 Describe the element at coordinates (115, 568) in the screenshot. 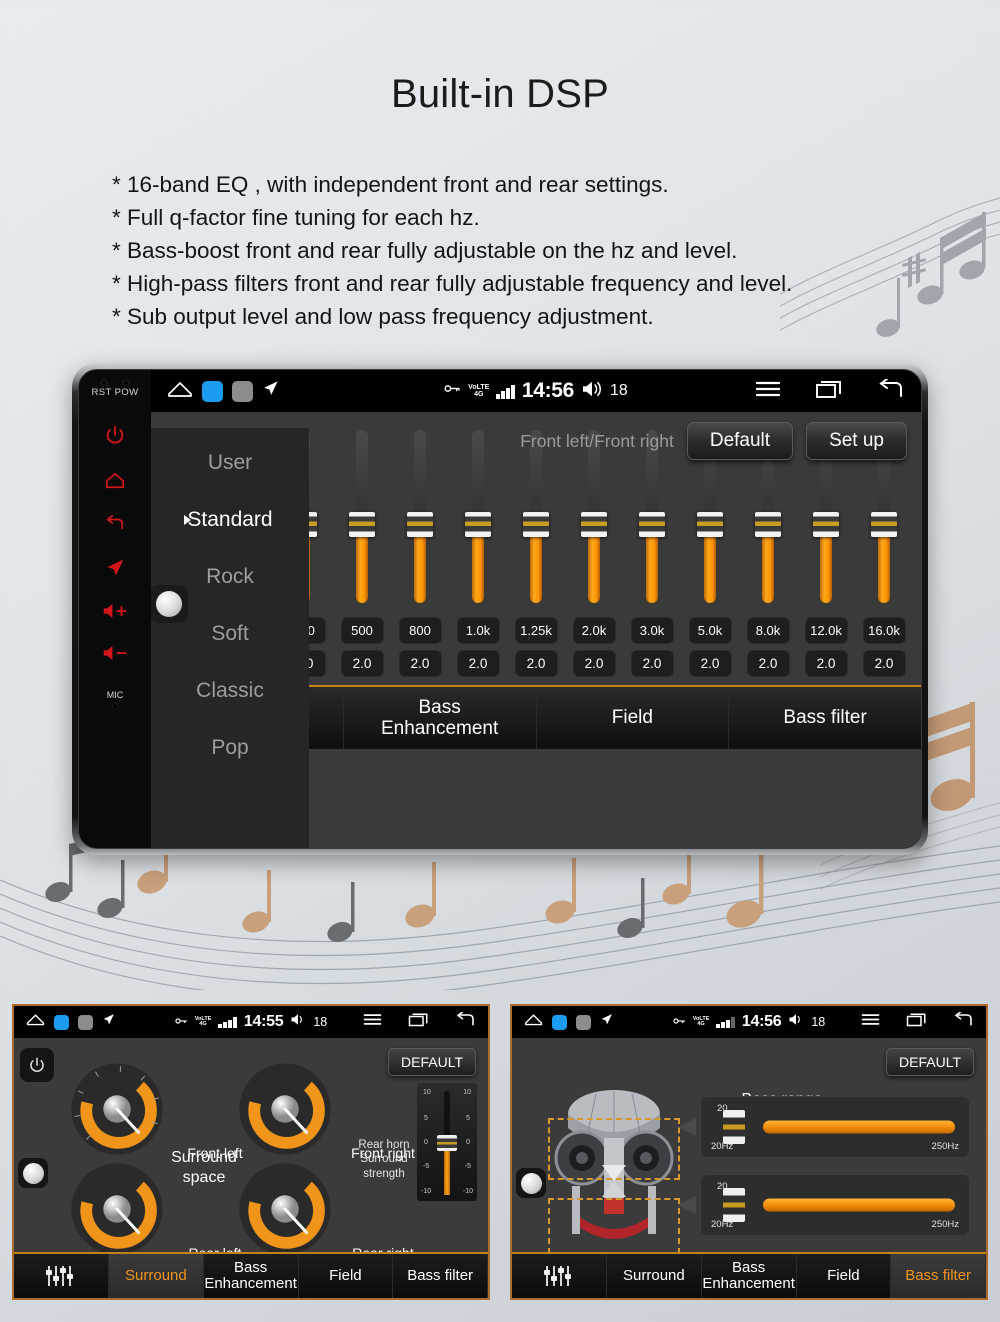

I see `navigation-button` at that location.